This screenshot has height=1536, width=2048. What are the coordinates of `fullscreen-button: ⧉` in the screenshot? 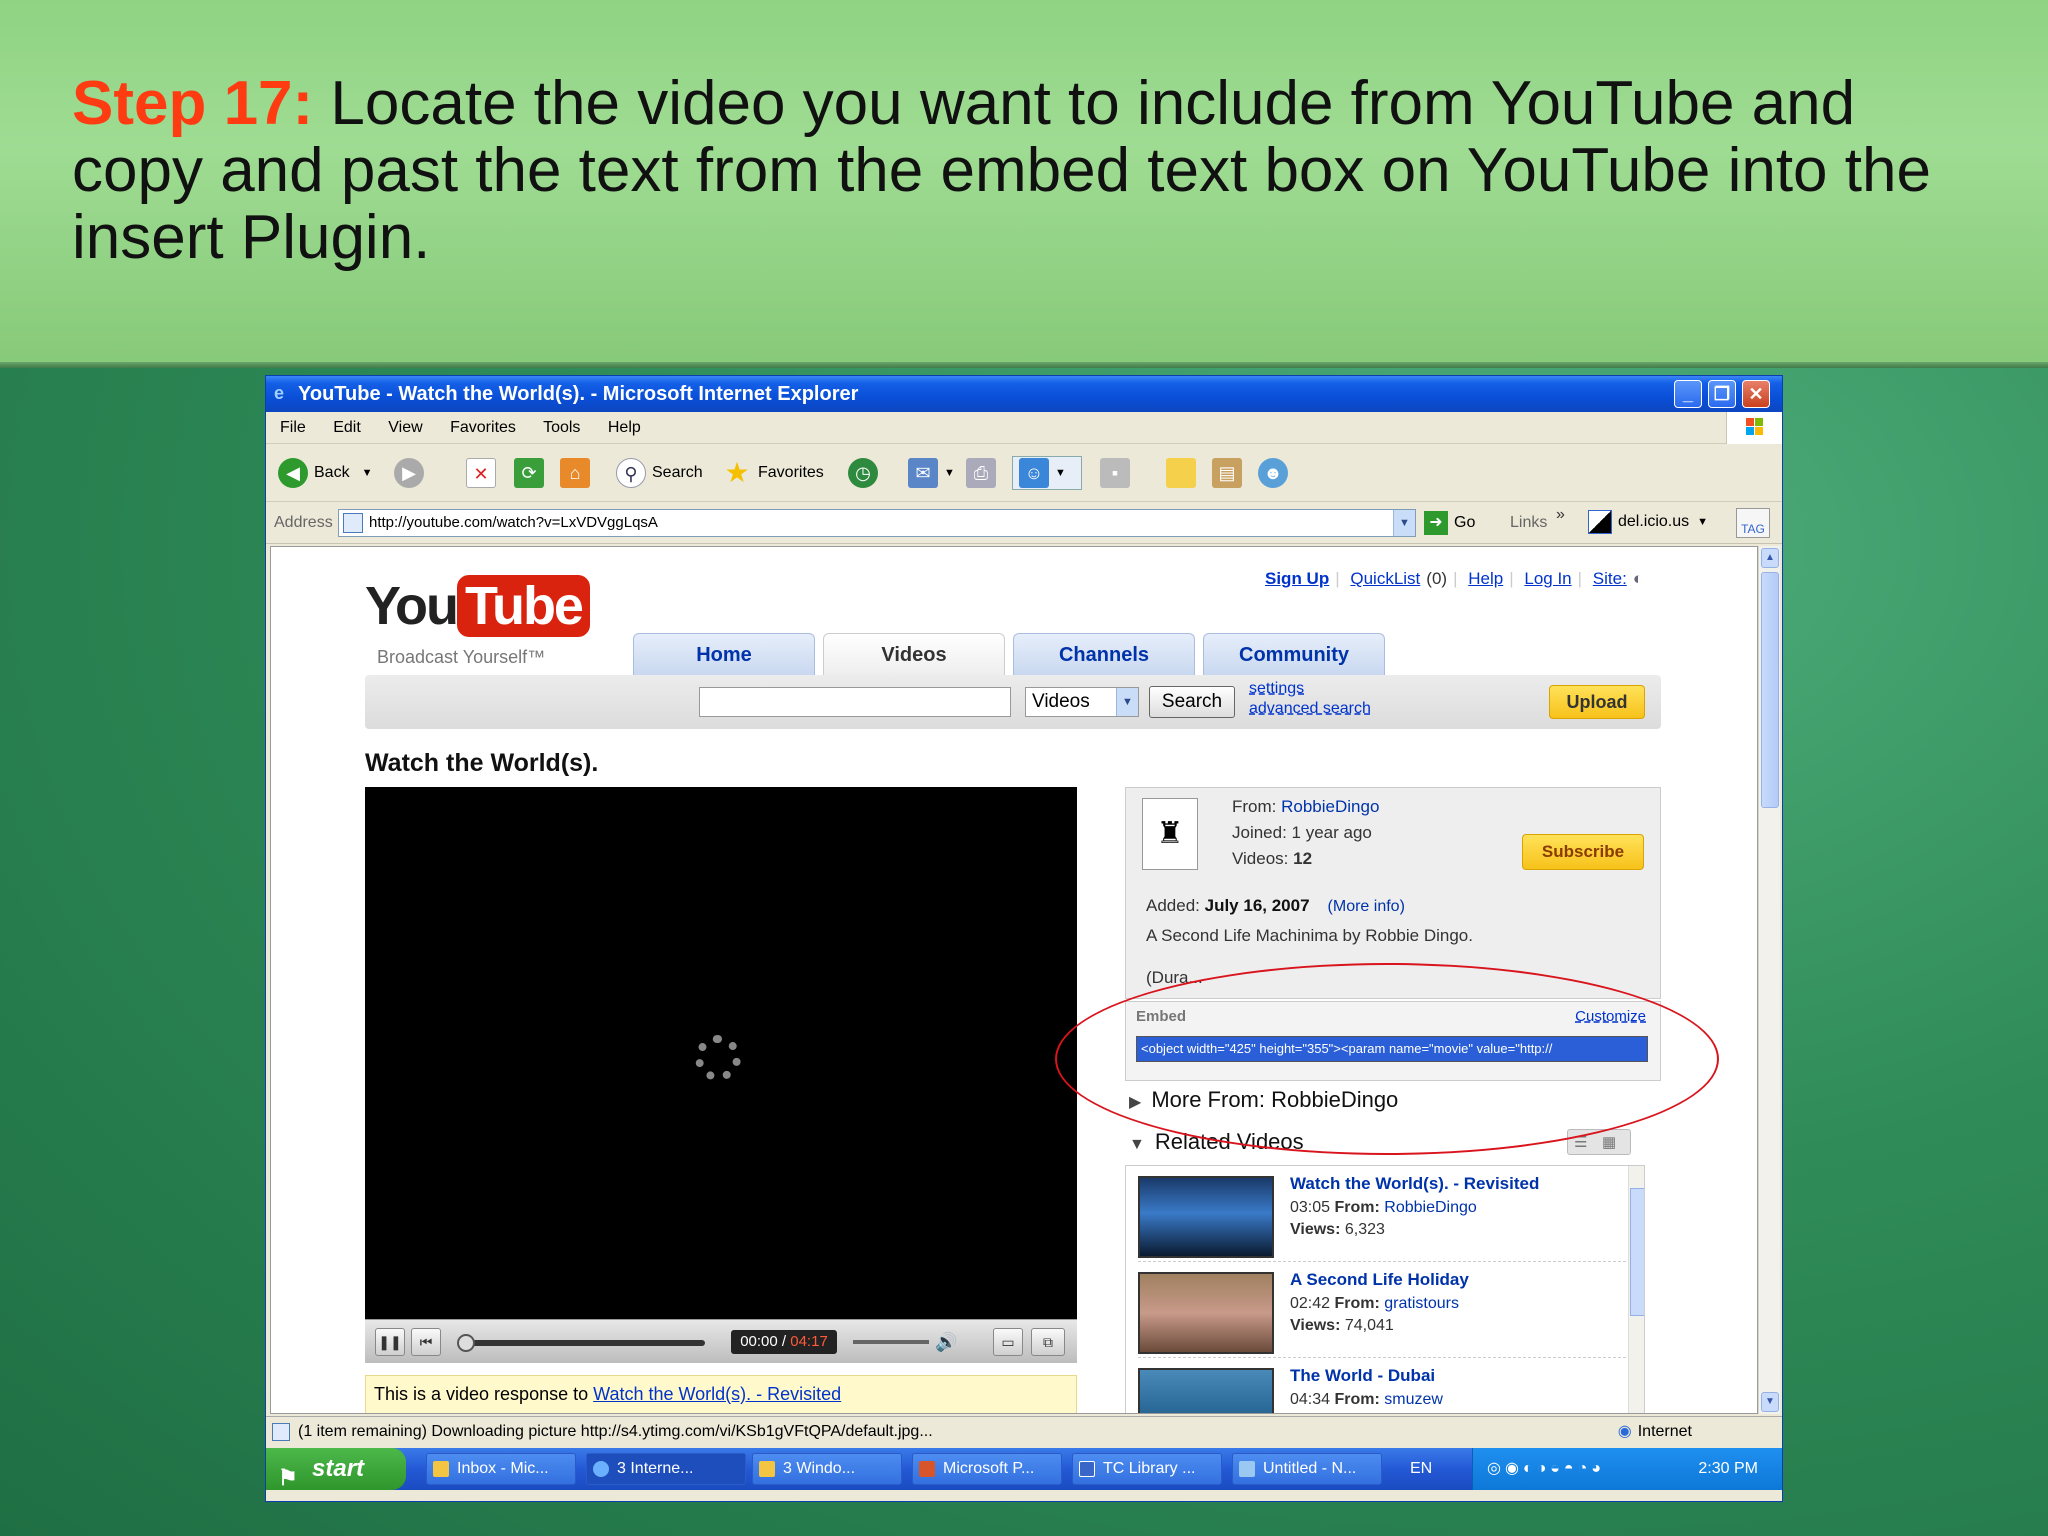 It's located at (1048, 1342).